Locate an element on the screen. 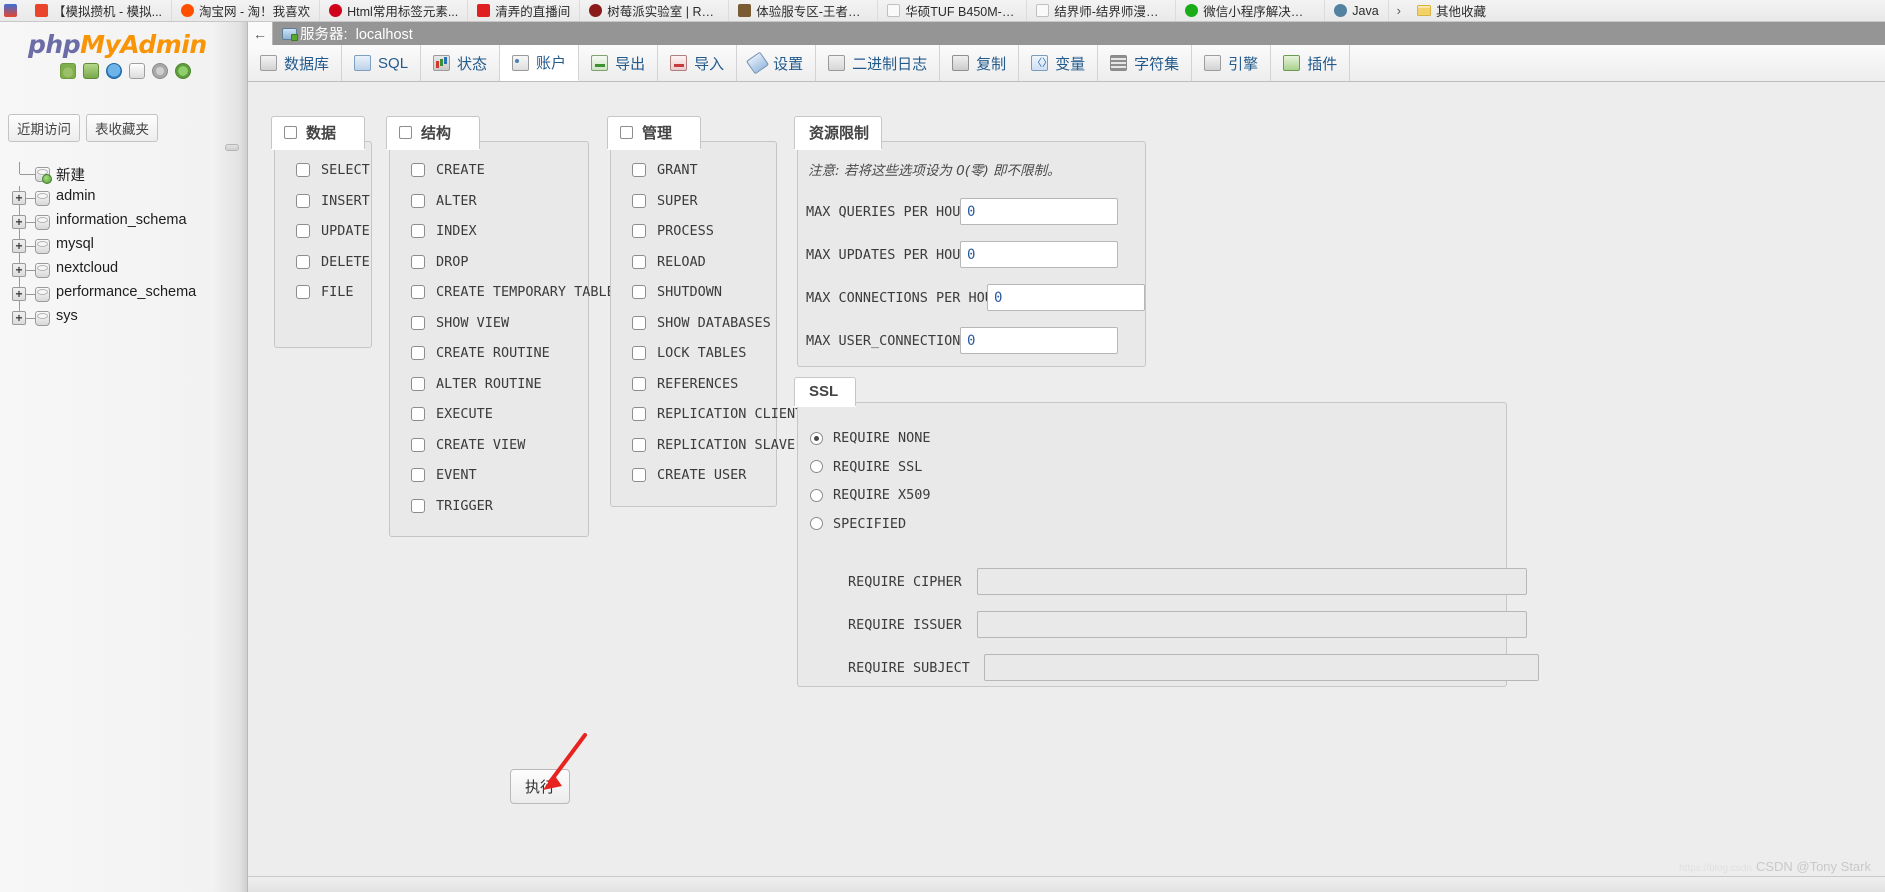  privilege-row: REPLICATION SLAVE is located at coordinates (703, 445).